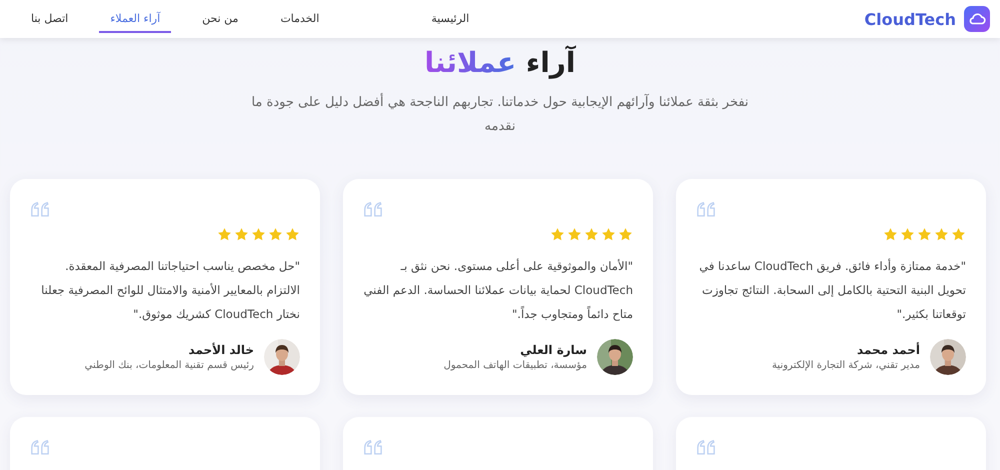  What do you see at coordinates (169, 365) in the screenshot?
I see `author-role: رئيس قسم تقنية المعلومات، بنك الوطني` at bounding box center [169, 365].